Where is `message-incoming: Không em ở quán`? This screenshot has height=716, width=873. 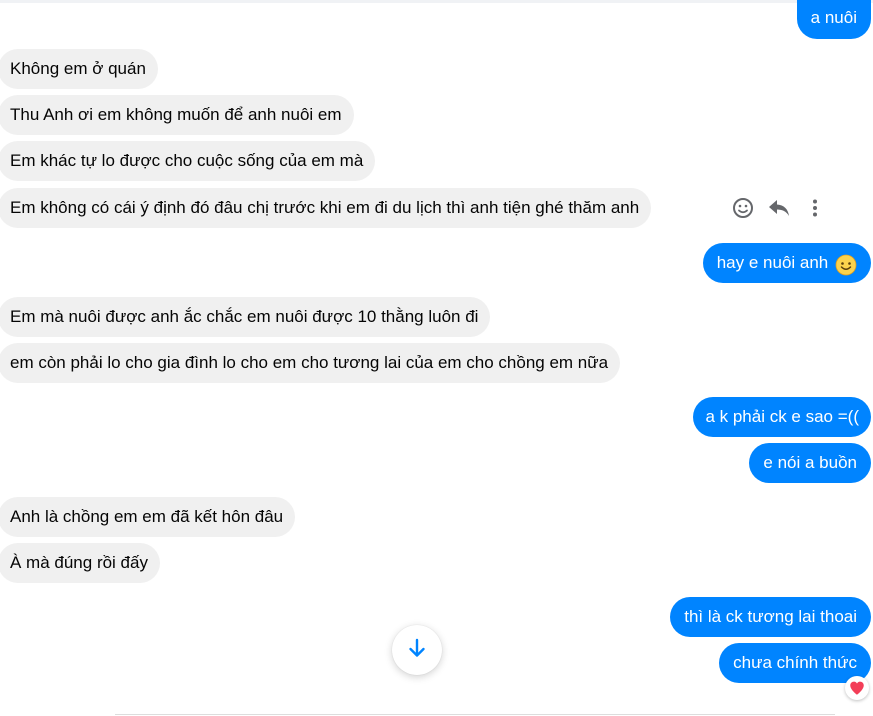
message-incoming: Không em ở quán is located at coordinates (79, 69).